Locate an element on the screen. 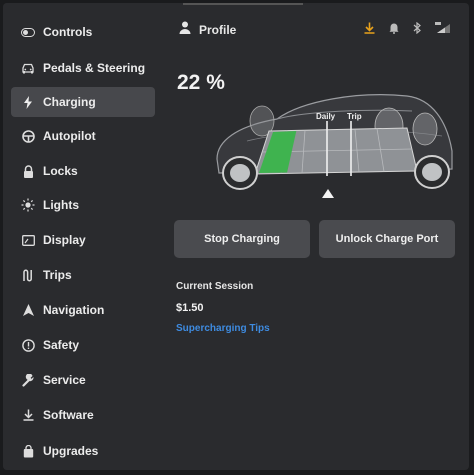  session-cost: $1.50 is located at coordinates (190, 308).